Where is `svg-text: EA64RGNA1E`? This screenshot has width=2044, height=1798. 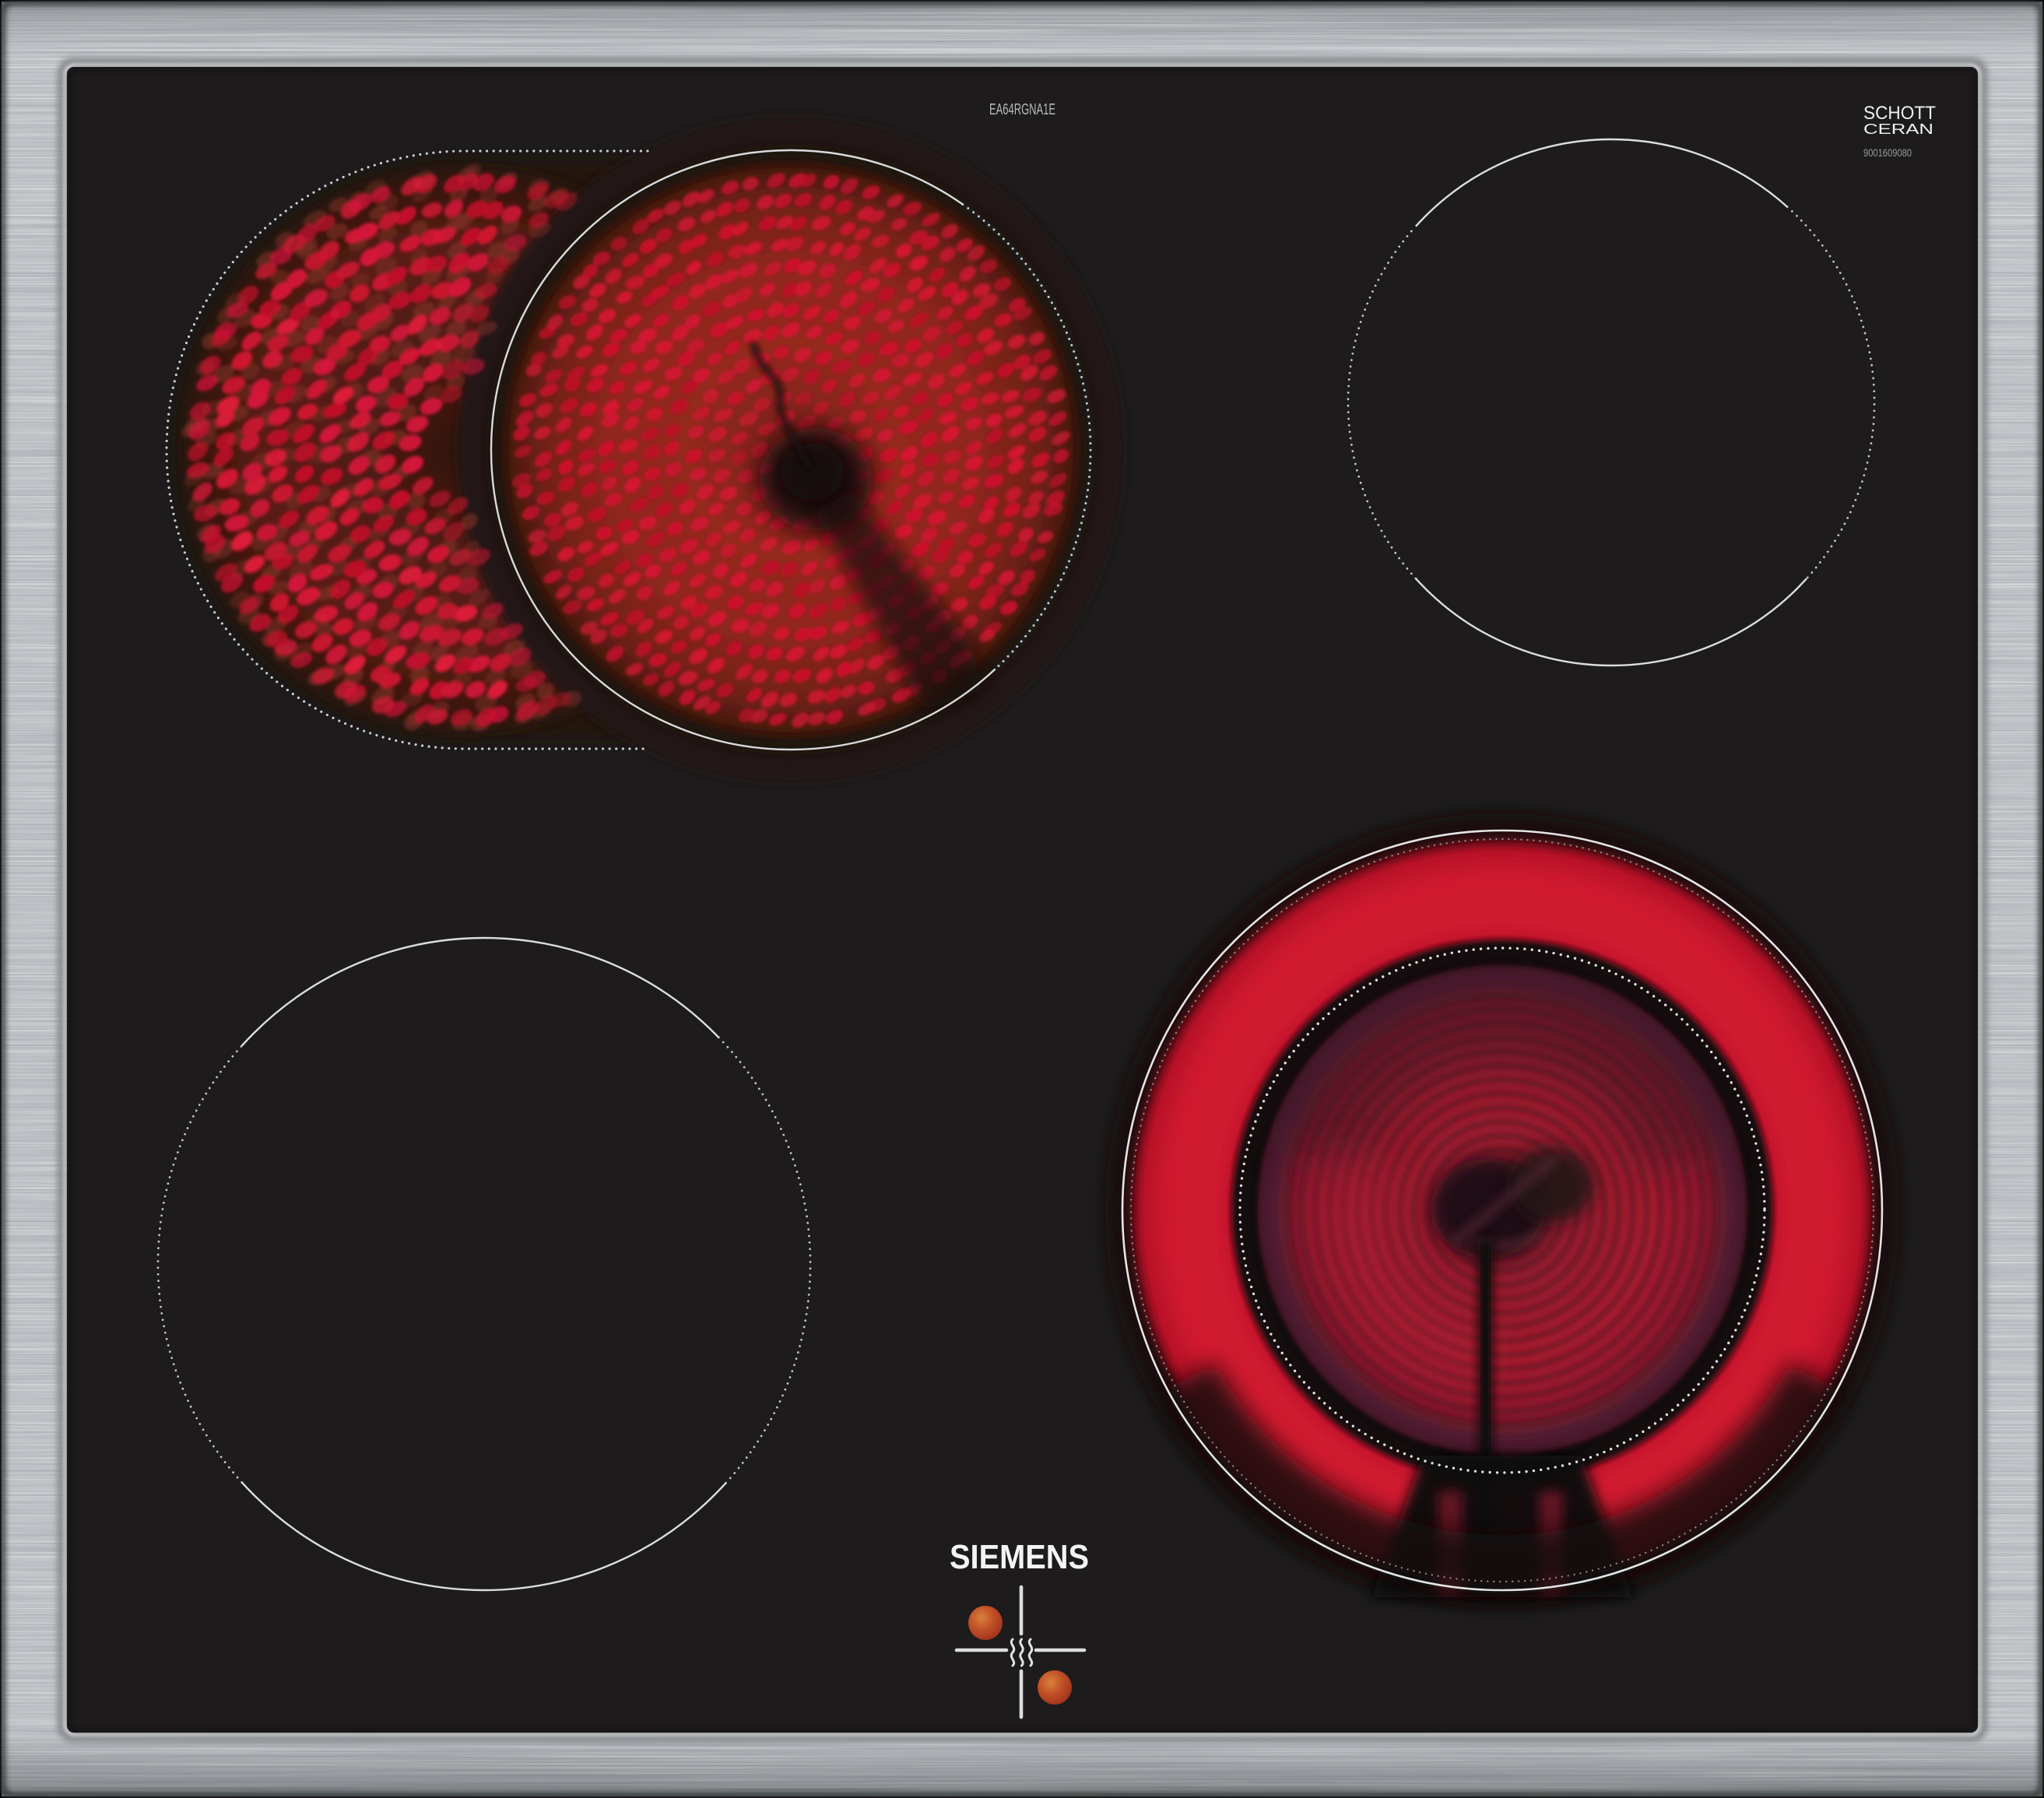 svg-text: EA64RGNA1E is located at coordinates (1022, 110).